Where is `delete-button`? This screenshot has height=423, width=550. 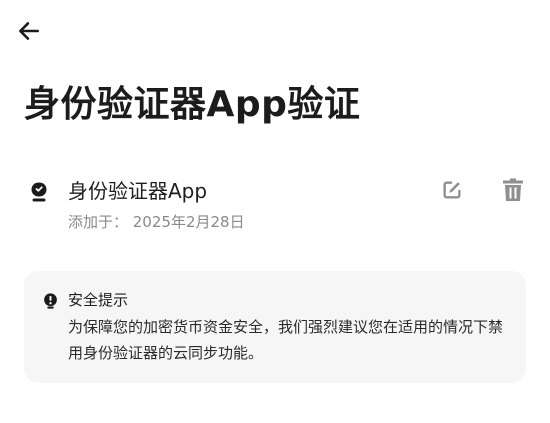
delete-button is located at coordinates (513, 190).